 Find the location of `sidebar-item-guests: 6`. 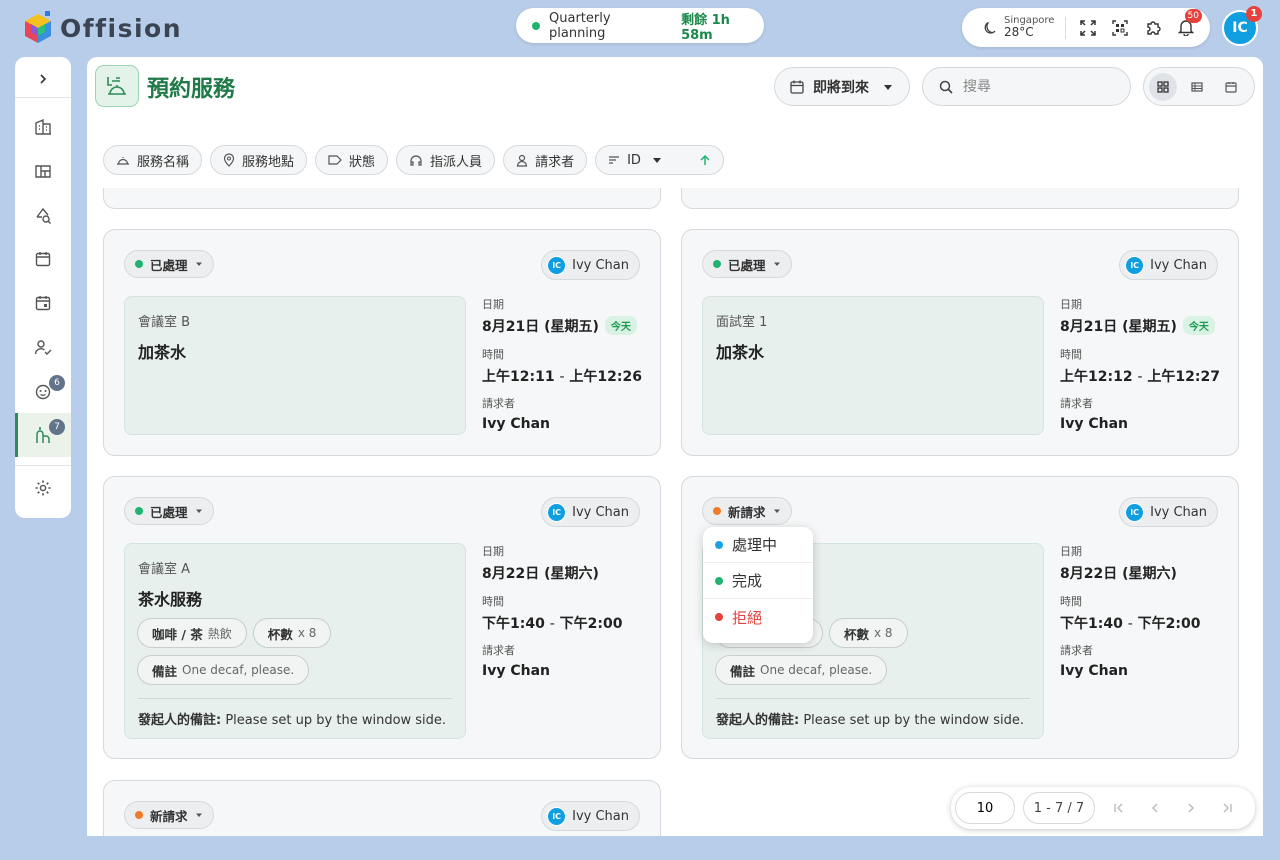

sidebar-item-guests: 6 is located at coordinates (43, 391).